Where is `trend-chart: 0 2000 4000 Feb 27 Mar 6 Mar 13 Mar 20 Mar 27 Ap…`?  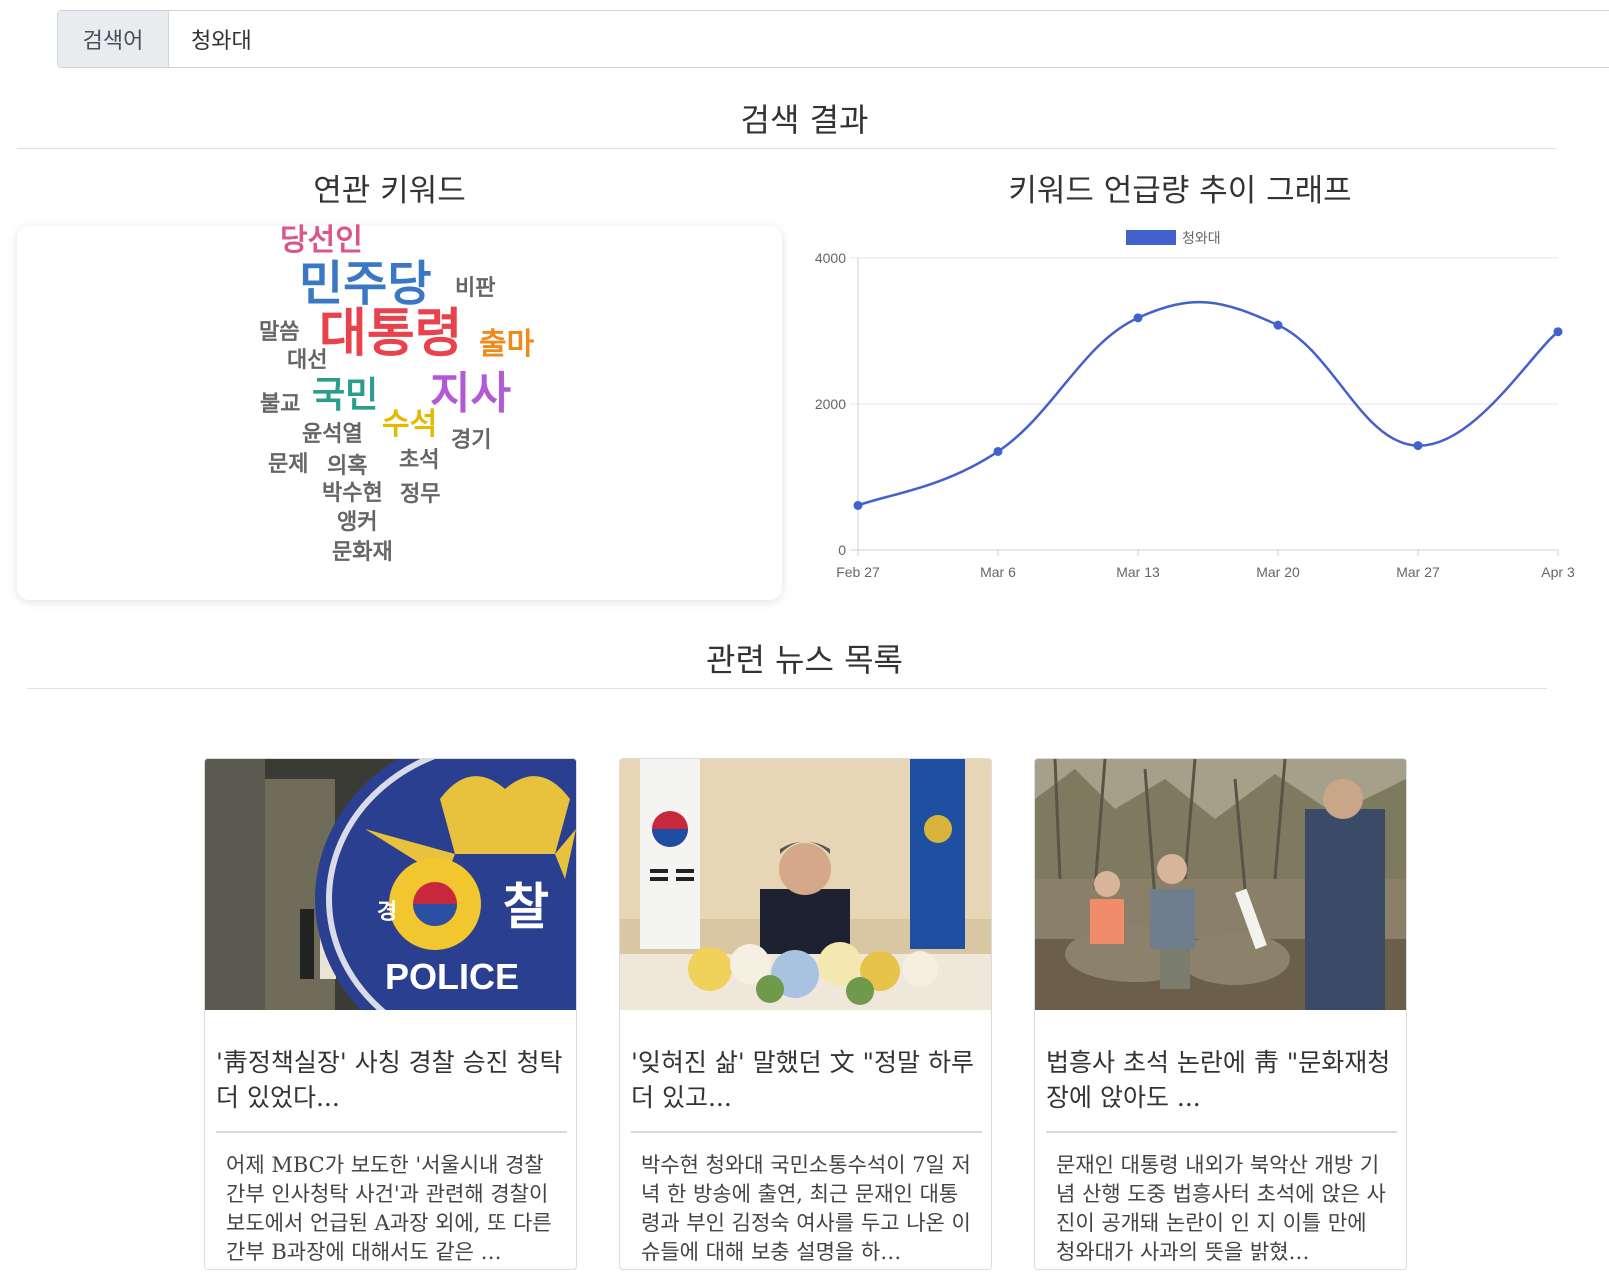 trend-chart: 0 2000 4000 Feb 27 Mar 6 Mar 13 Mar 20 Mar 27 Ap… is located at coordinates (1195, 405).